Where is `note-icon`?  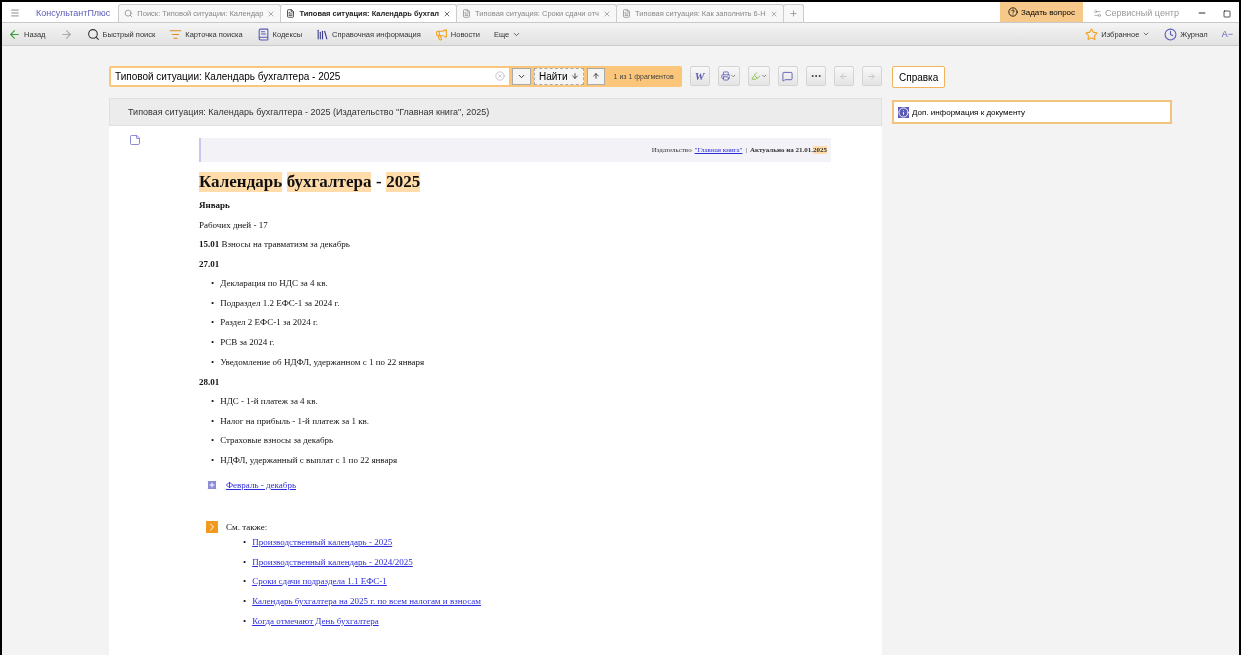 note-icon is located at coordinates (135, 140).